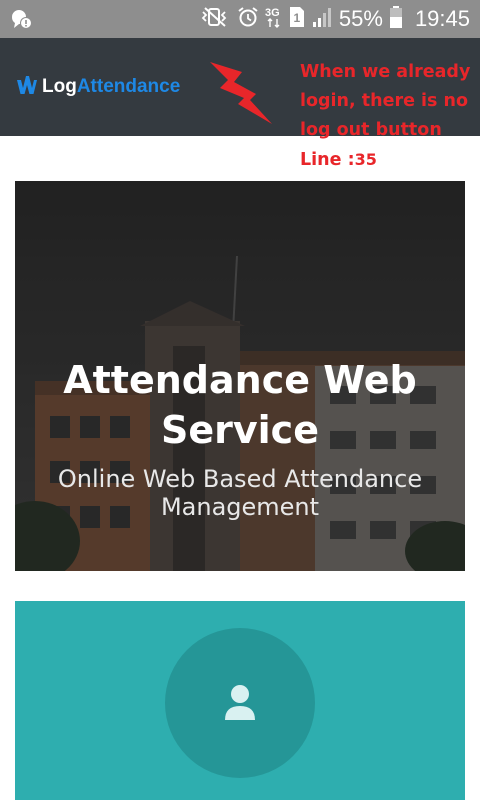  What do you see at coordinates (274, 19) in the screenshot?
I see `network-3g-icon: 3G` at bounding box center [274, 19].